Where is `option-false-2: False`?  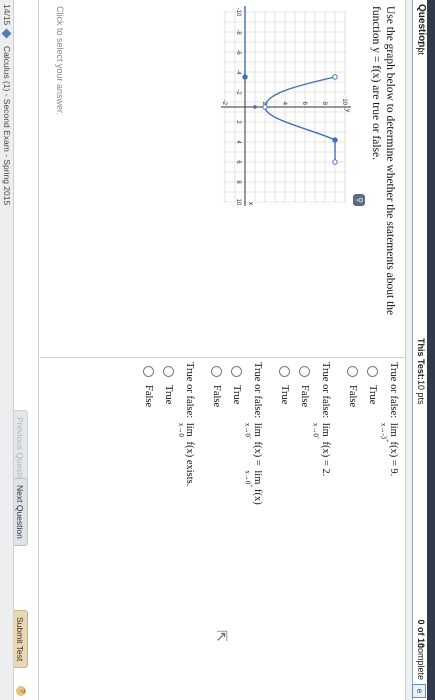
option-false-2: False is located at coordinates (304, 386).